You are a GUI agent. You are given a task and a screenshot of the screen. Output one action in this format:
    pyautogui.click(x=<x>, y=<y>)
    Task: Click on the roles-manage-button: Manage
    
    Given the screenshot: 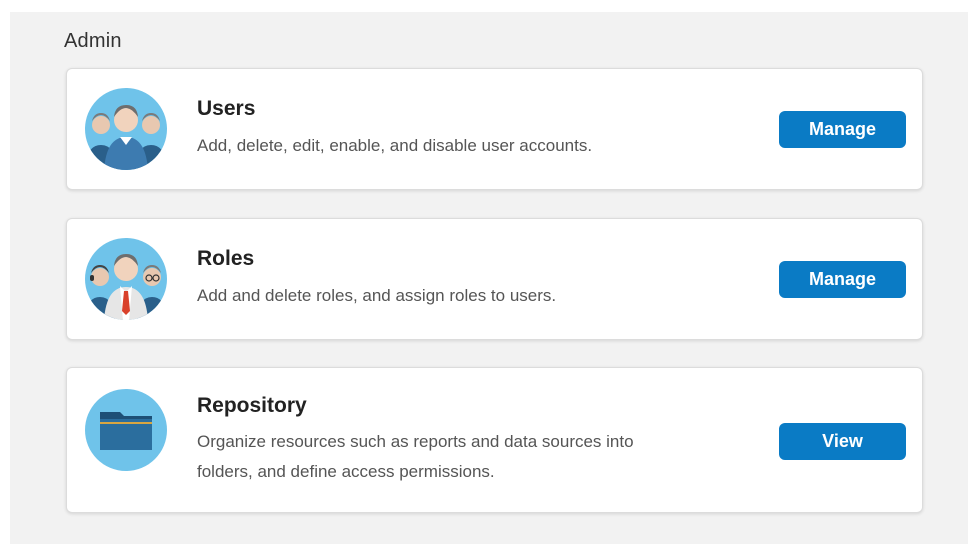 What is the action you would take?
    pyautogui.click(x=842, y=279)
    